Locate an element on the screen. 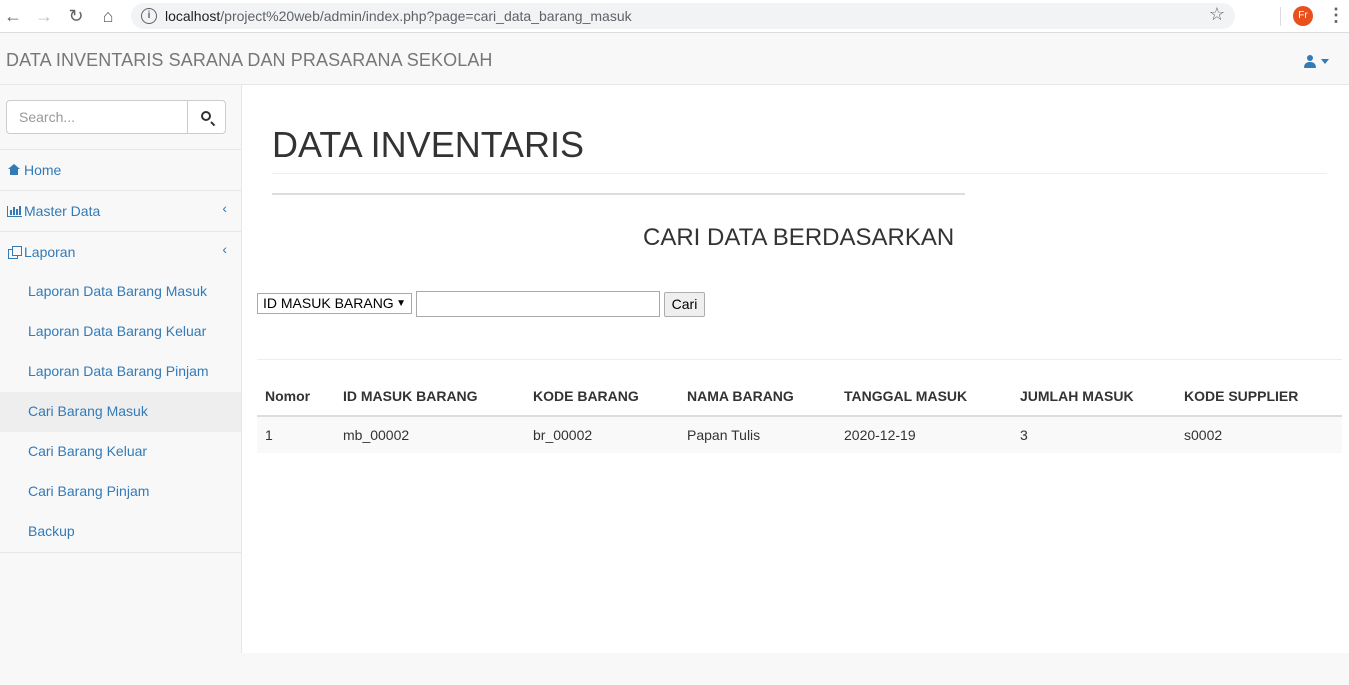  profile-avatar: Fr is located at coordinates (1303, 16).